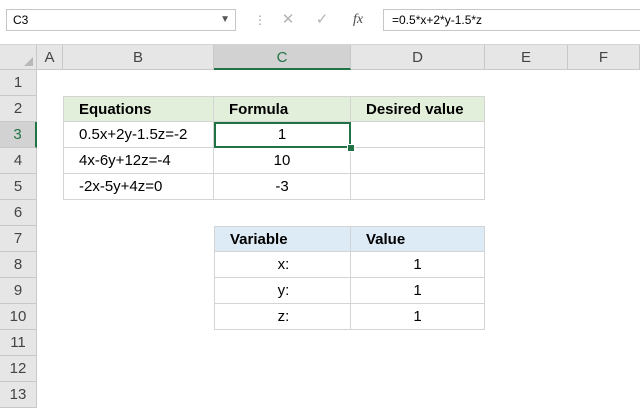 Image resolution: width=640 pixels, height=408 pixels. Describe the element at coordinates (418, 161) in the screenshot. I see `cell-d4-desired` at that location.